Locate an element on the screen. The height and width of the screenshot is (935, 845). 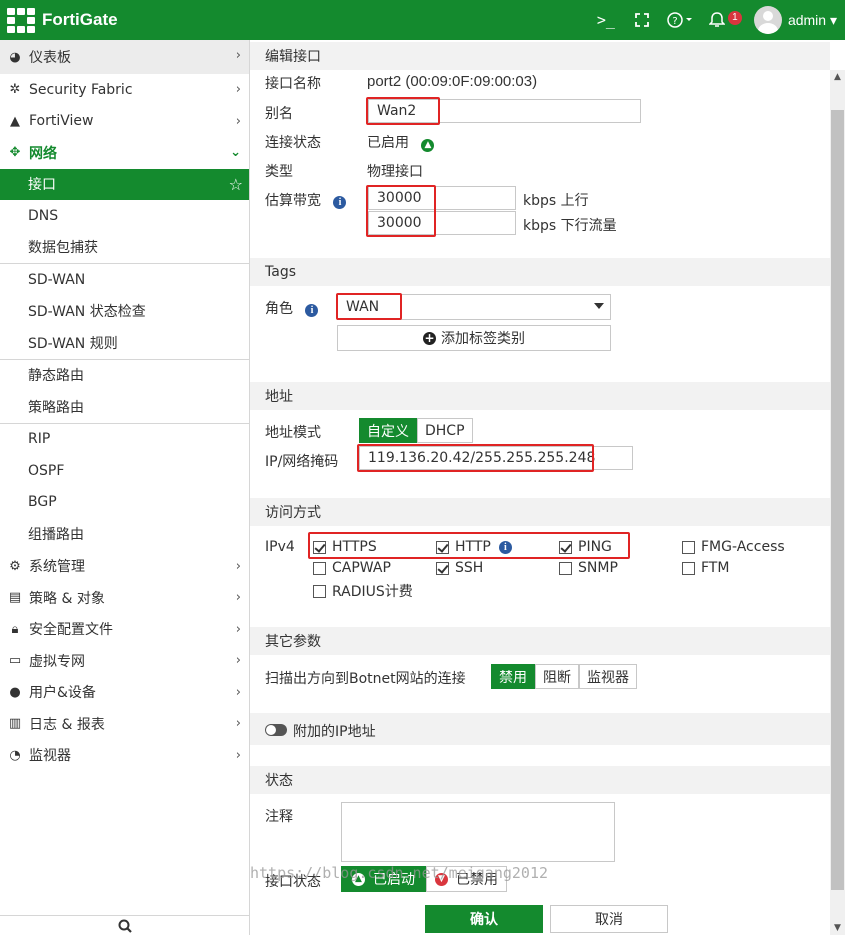
sidebar-sub-rip: RIP is located at coordinates (124, 440).